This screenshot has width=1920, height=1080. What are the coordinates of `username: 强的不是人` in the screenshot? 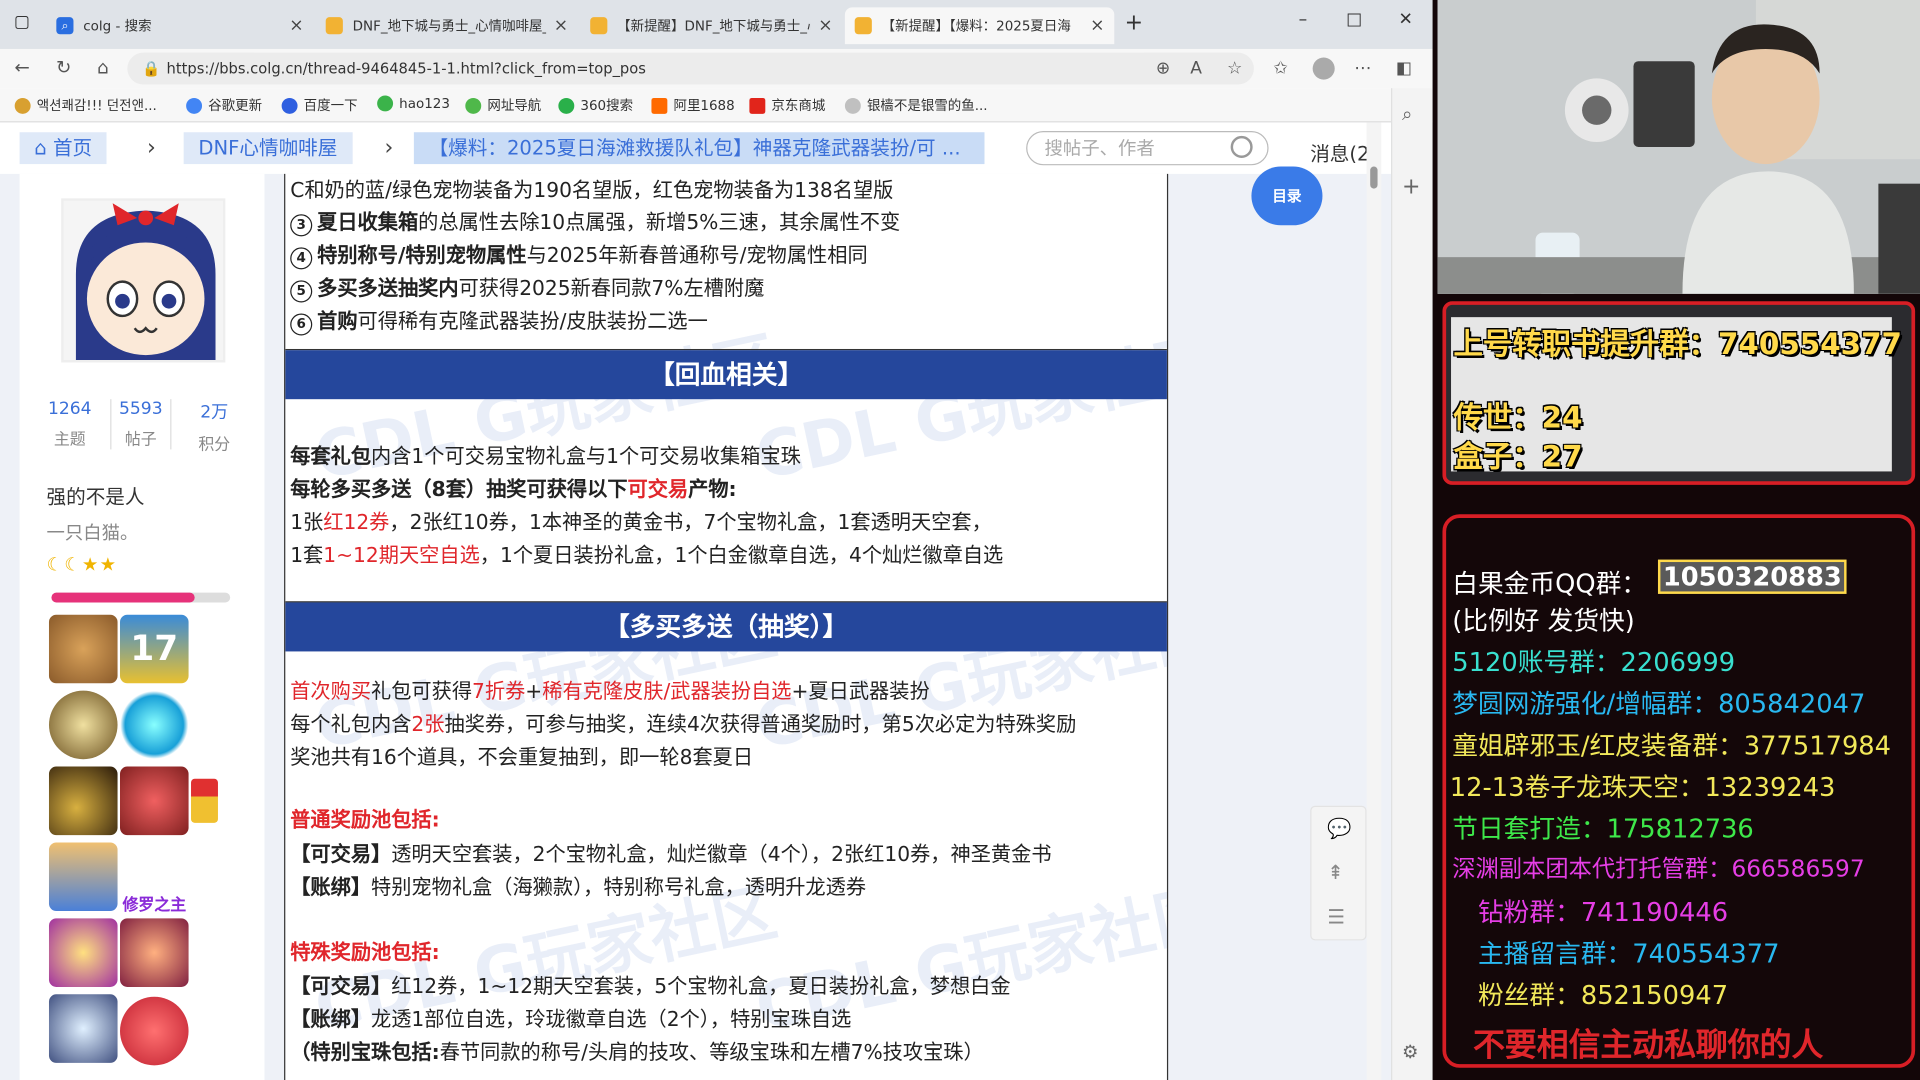 It's located at (96, 494).